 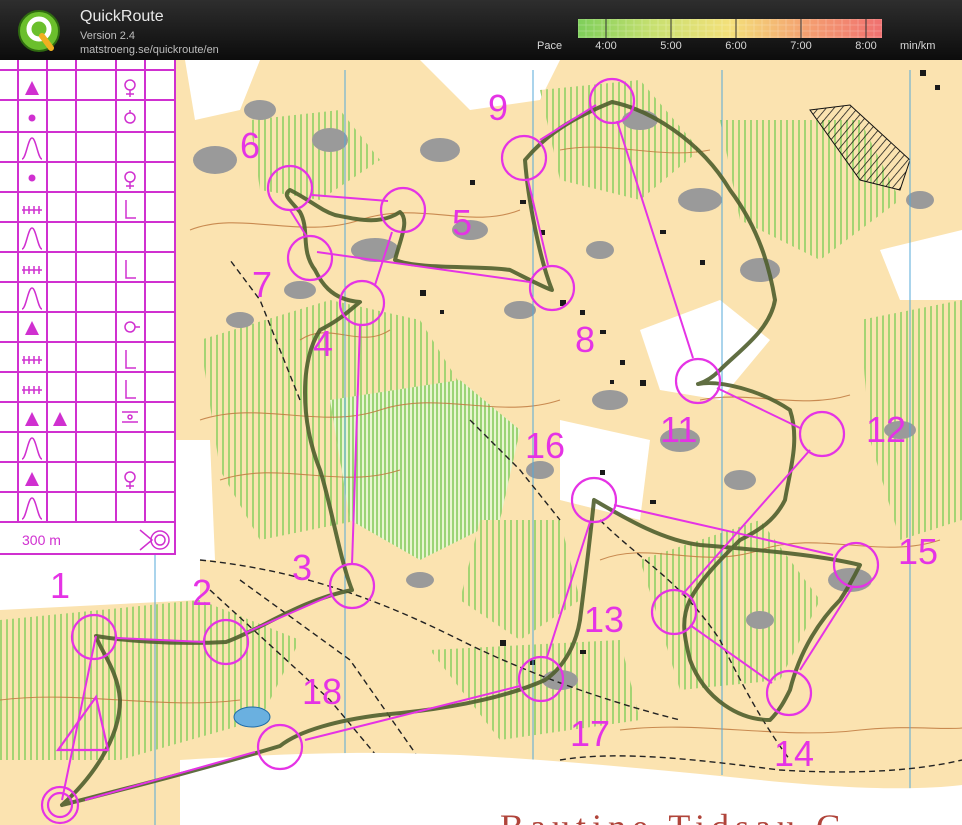 What do you see at coordinates (41, 540) in the screenshot?
I see `map-scale-text: 300 m` at bounding box center [41, 540].